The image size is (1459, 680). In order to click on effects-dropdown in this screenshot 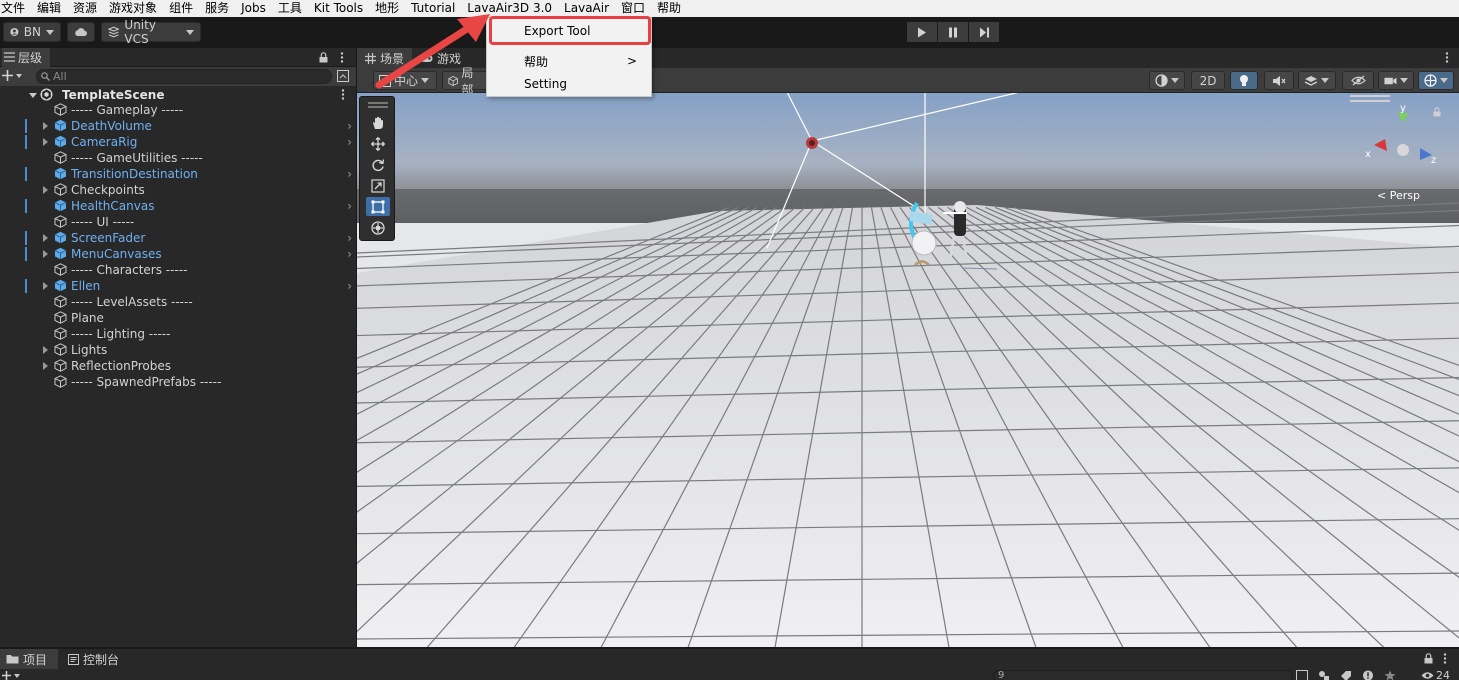, I will do `click(1317, 80)`.